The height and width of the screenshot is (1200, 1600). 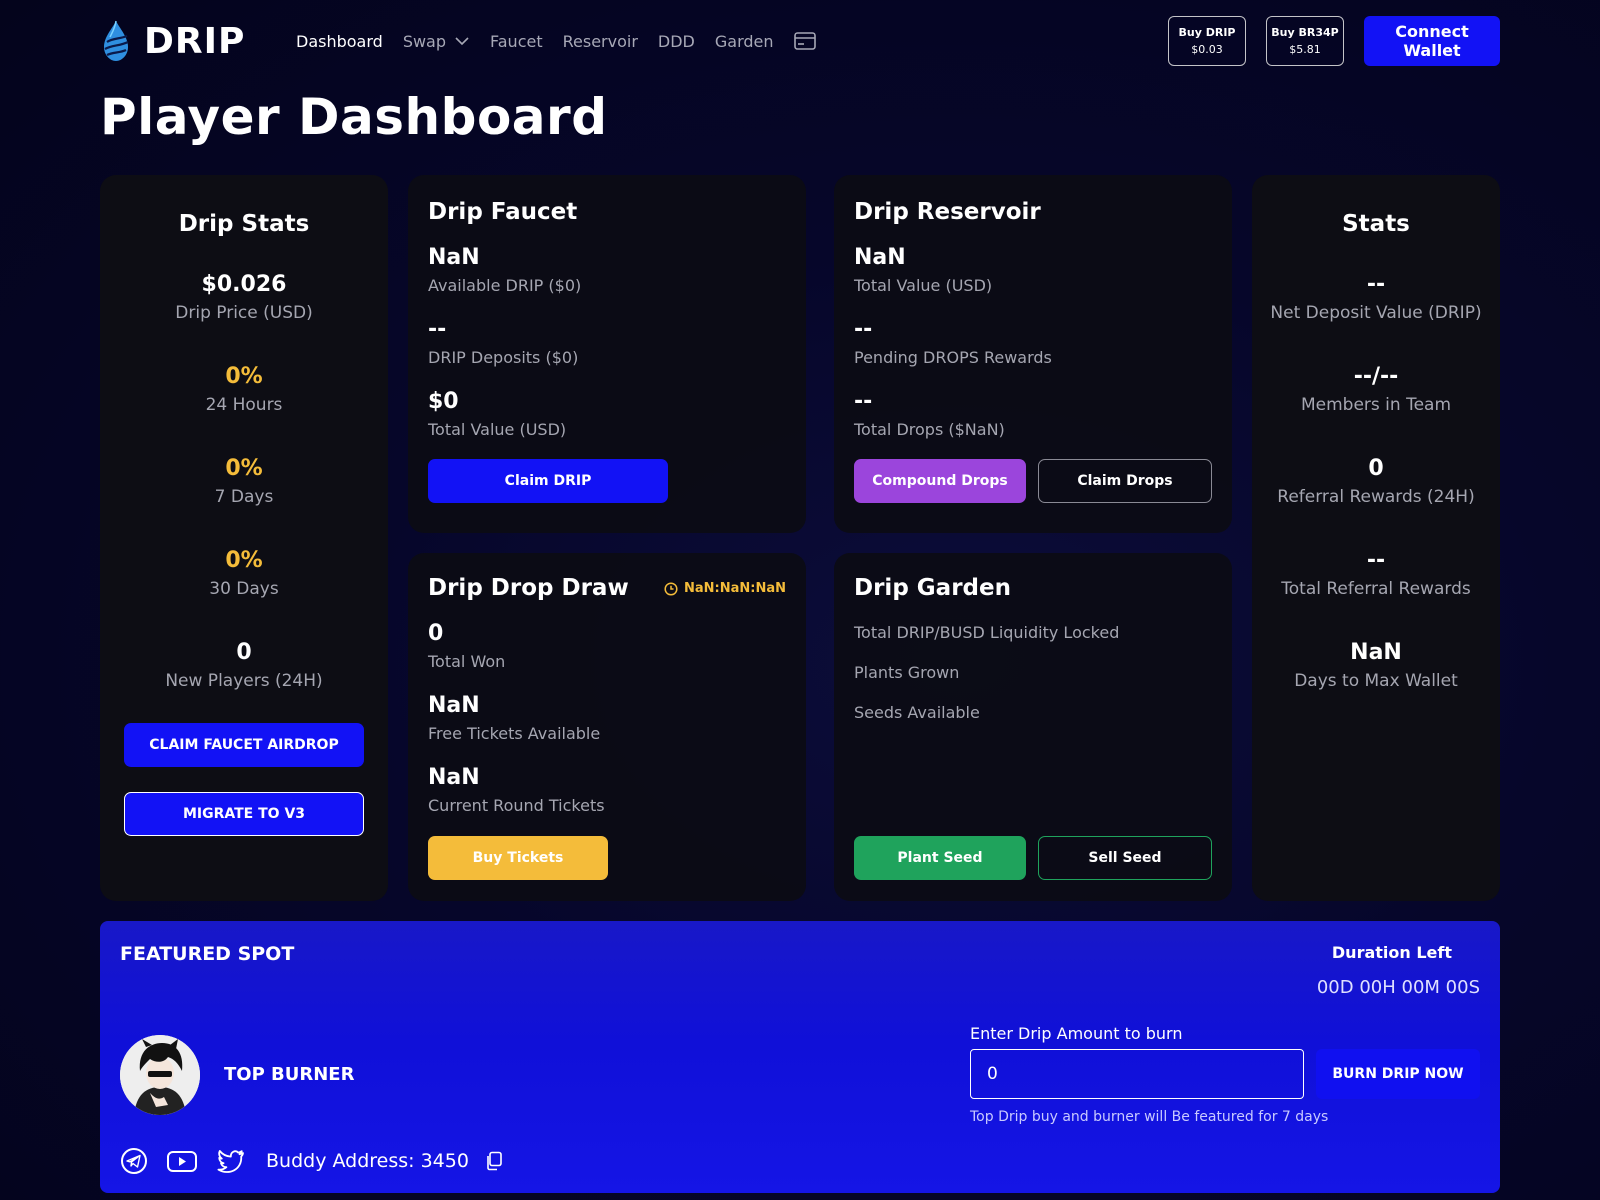 I want to click on stat-net-deposit: -- Net Deposit Value (DRIP), so click(x=1376, y=297).